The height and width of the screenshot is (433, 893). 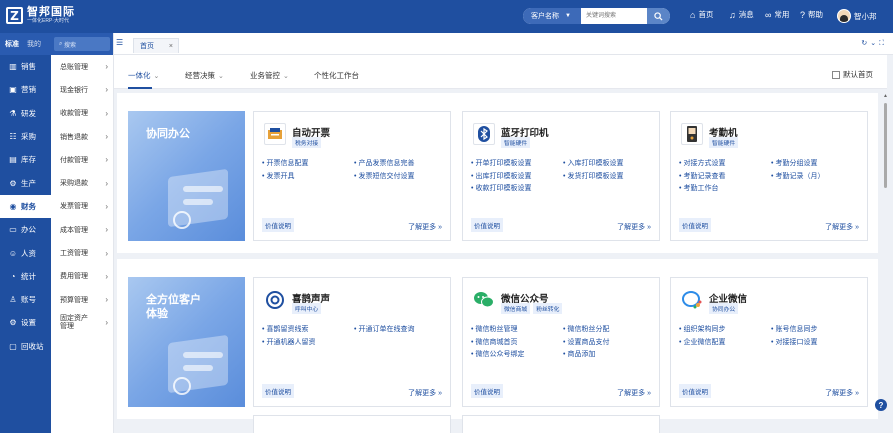 What do you see at coordinates (82, 322) in the screenshot?
I see `submenu-item: 固定资产管理 ›` at bounding box center [82, 322].